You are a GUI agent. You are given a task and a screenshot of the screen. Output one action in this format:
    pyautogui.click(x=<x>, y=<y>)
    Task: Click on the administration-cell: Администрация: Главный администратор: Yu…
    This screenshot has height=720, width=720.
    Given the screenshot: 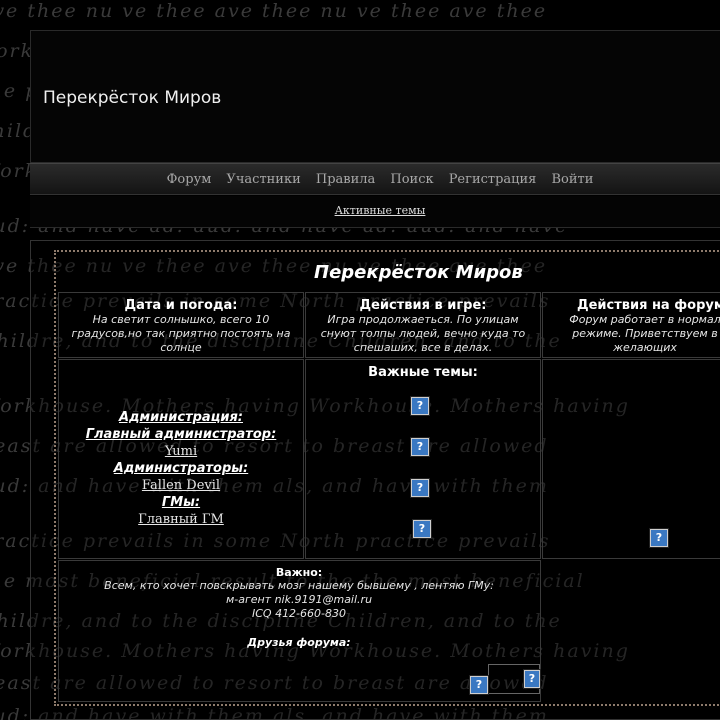 What is the action you would take?
    pyautogui.click(x=181, y=459)
    